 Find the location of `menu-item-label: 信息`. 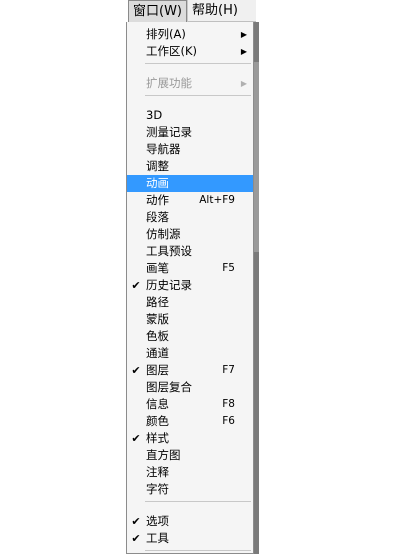

menu-item-label: 信息 is located at coordinates (157, 404).